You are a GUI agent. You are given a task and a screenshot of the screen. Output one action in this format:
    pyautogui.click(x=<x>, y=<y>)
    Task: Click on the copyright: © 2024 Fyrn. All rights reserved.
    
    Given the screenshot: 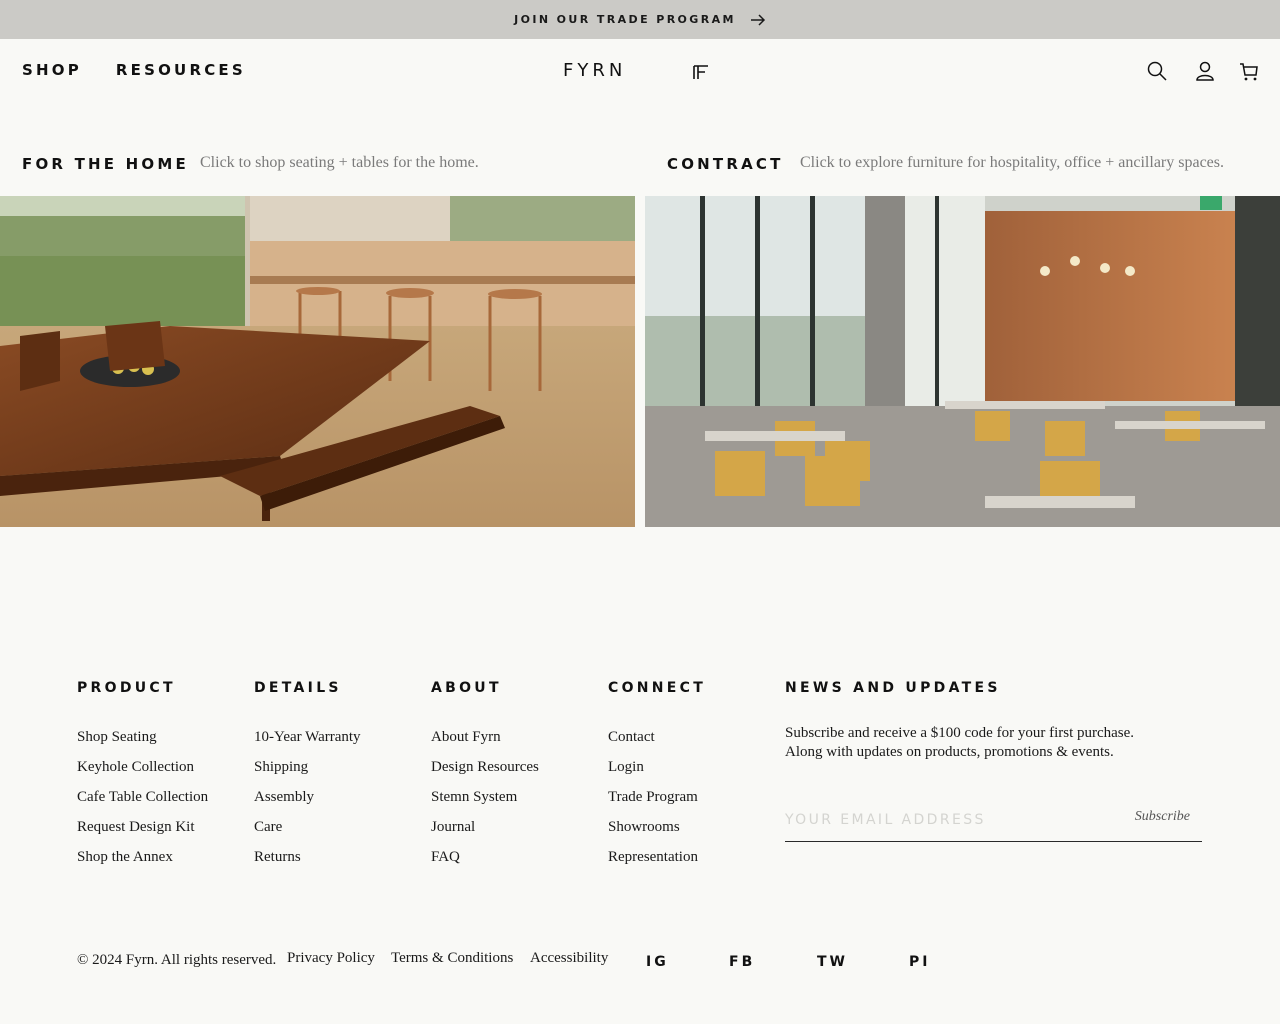 What is the action you would take?
    pyautogui.click(x=177, y=960)
    